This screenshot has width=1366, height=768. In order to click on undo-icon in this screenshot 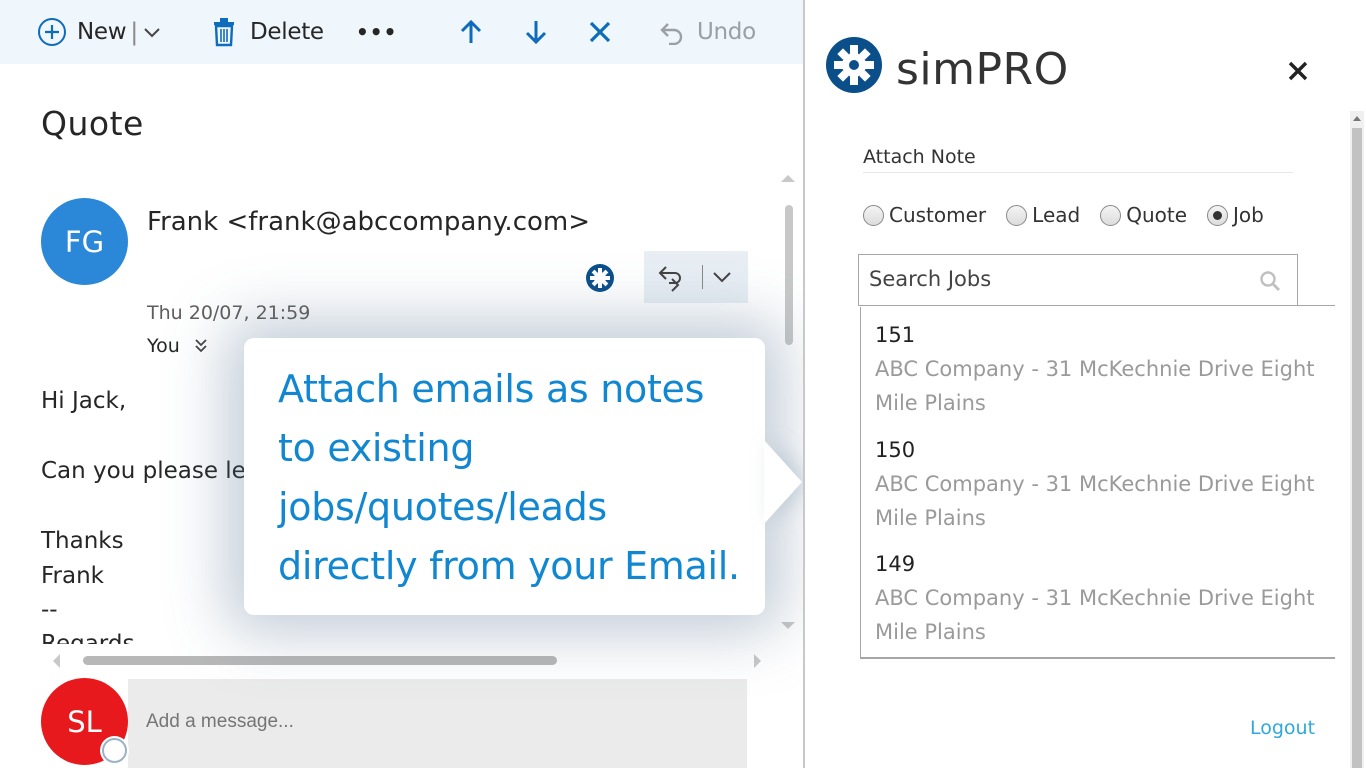, I will do `click(671, 34)`.